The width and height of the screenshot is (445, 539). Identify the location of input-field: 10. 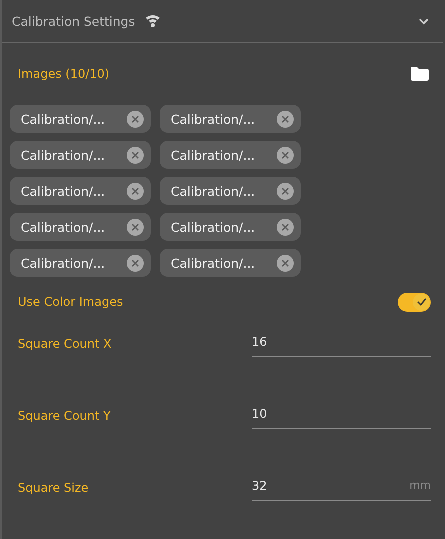
(341, 414).